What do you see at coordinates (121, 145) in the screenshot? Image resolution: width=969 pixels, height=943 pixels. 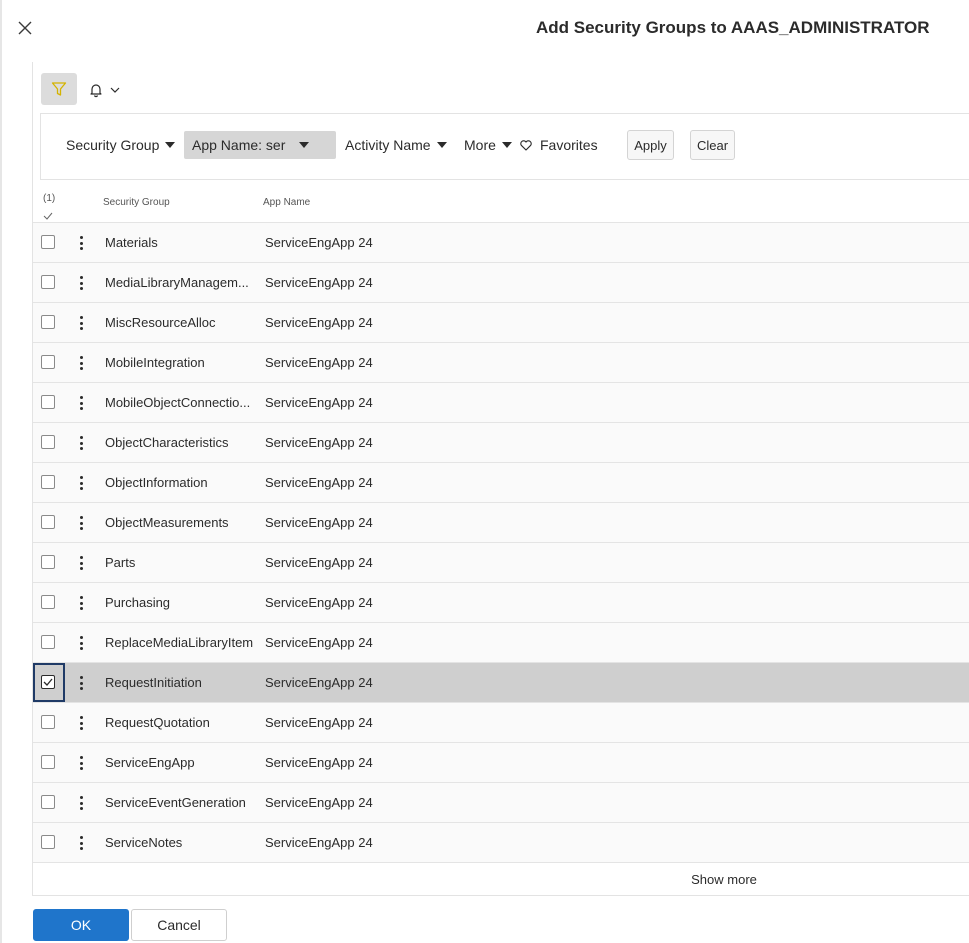 I see `security-group-filter: Security Group` at bounding box center [121, 145].